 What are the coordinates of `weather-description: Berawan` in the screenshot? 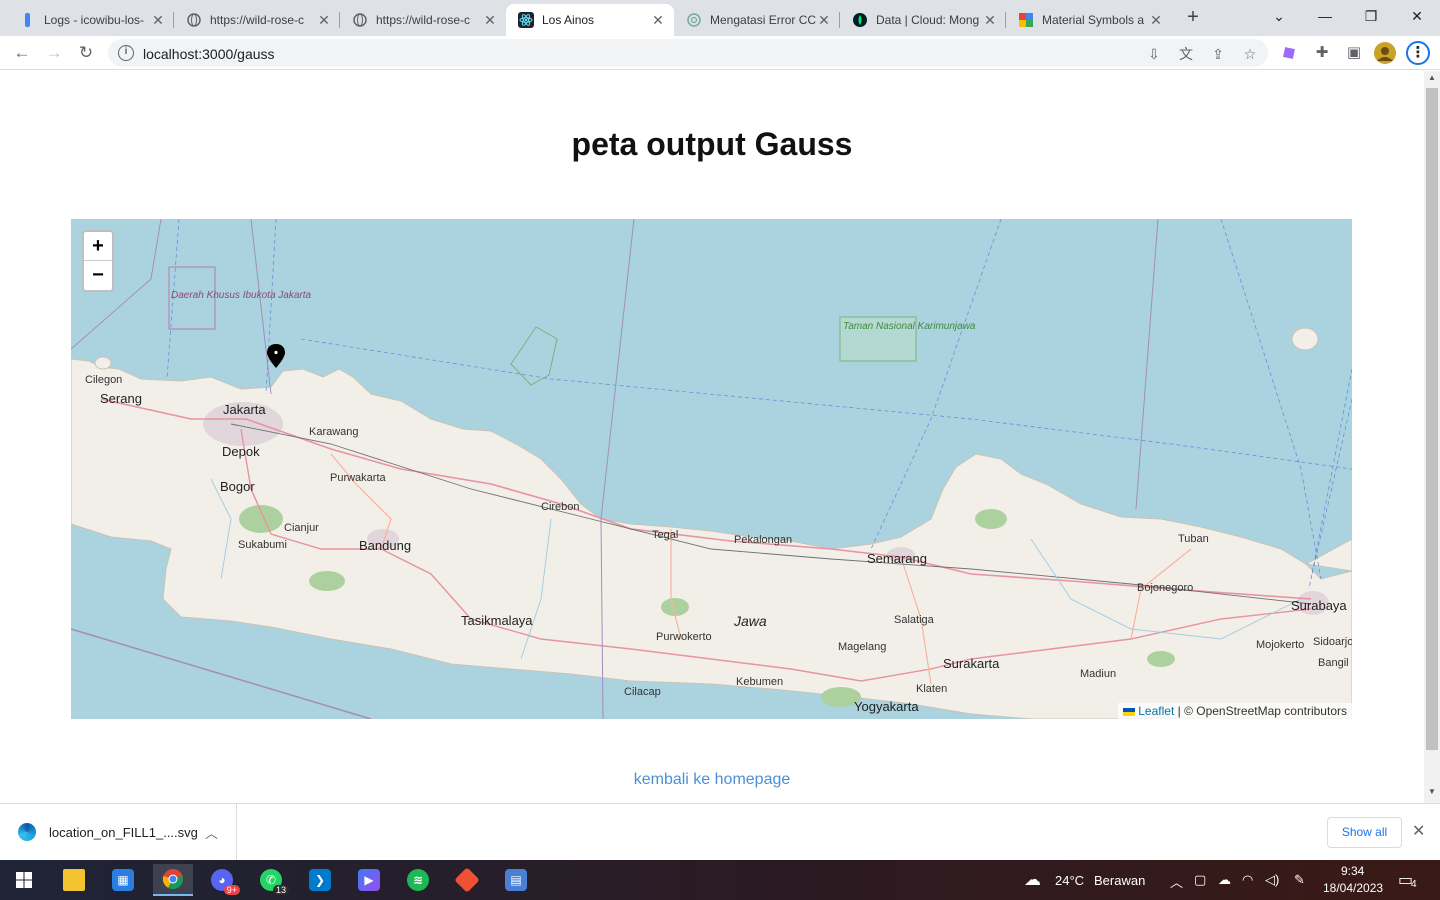 It's located at (1119, 880).